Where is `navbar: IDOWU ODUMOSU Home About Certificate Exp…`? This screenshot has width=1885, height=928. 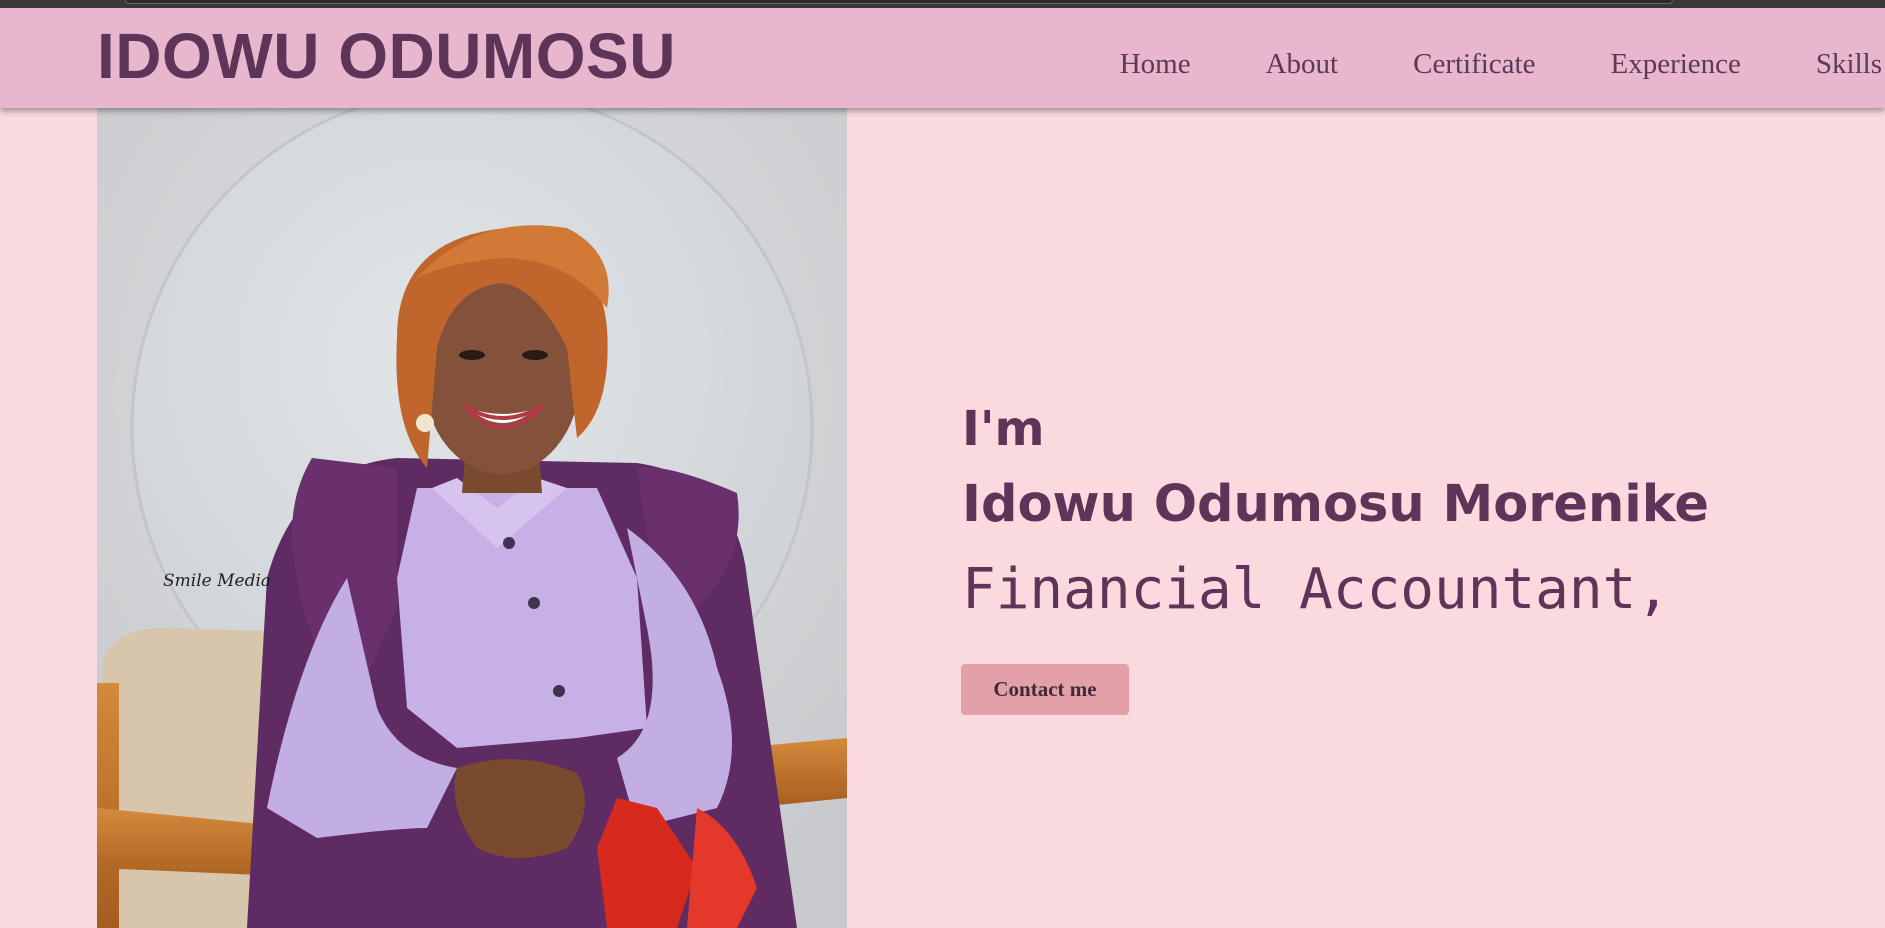 navbar: IDOWU ODUMOSU Home About Certificate Exp… is located at coordinates (942, 58).